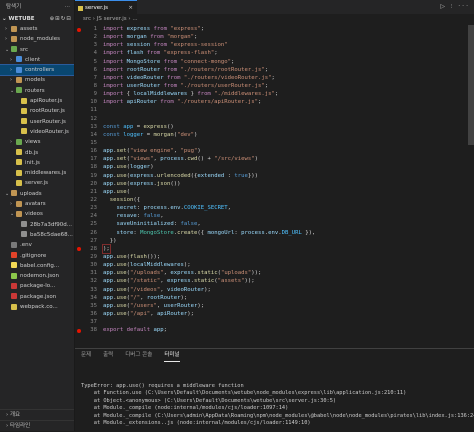 The image size is (474, 432). I want to click on tree-item-avatars: › avatars, so click(37, 204).